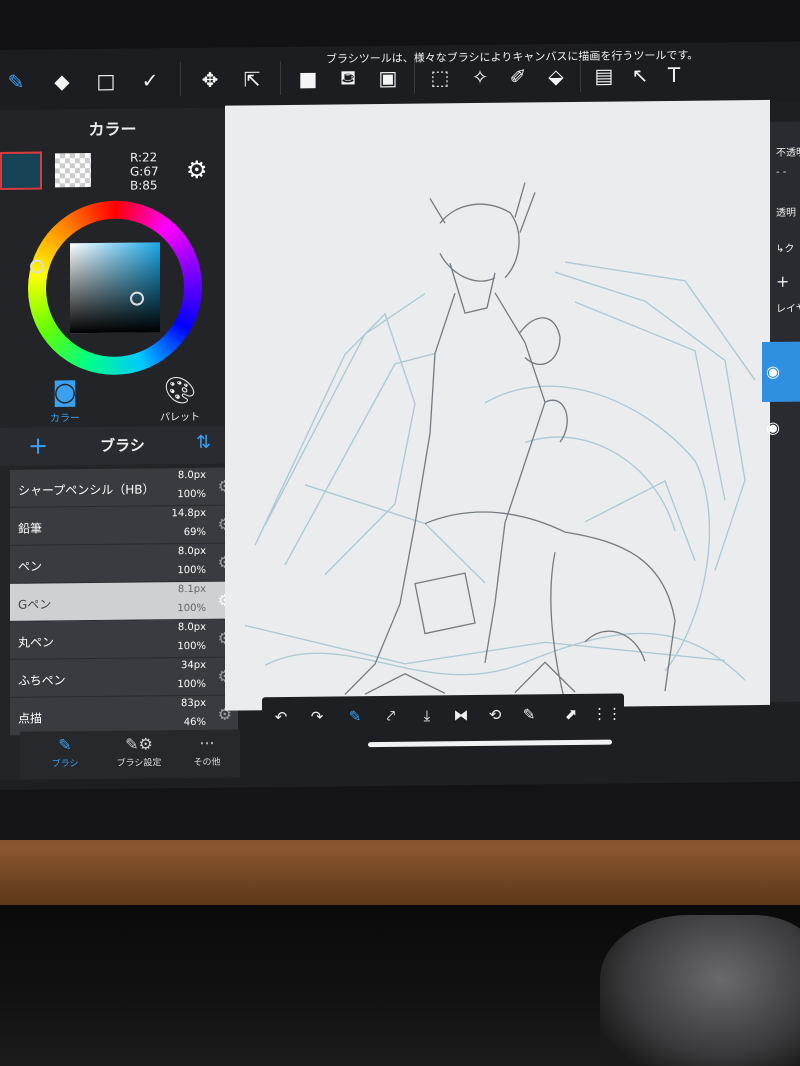  I want to click on color-panel-title: カラー, so click(112, 129).